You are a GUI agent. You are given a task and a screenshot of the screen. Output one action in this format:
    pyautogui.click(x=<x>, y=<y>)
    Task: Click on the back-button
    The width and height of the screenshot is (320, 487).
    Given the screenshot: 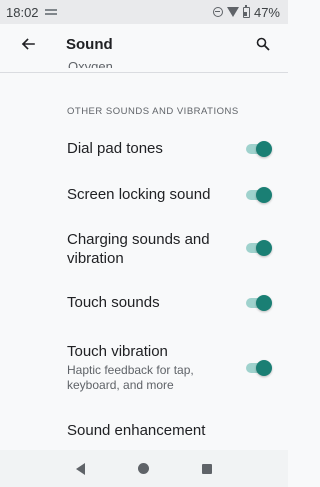 What is the action you would take?
    pyautogui.click(x=28, y=44)
    